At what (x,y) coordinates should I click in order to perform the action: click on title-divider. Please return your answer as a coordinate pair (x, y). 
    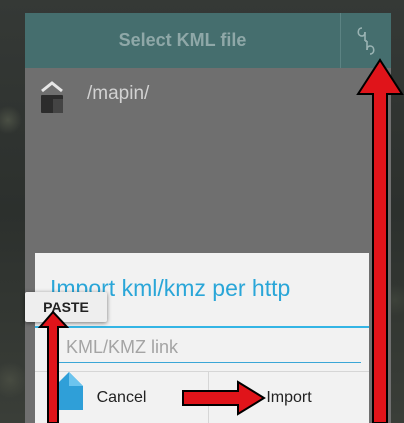
    Looking at the image, I should click on (202, 327).